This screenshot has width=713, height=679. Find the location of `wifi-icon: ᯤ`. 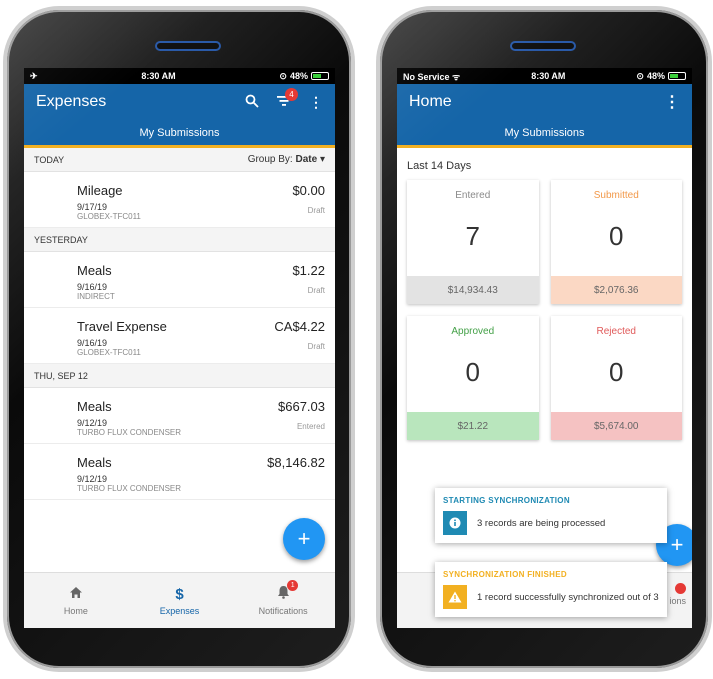

wifi-icon: ᯤ is located at coordinates (456, 76).